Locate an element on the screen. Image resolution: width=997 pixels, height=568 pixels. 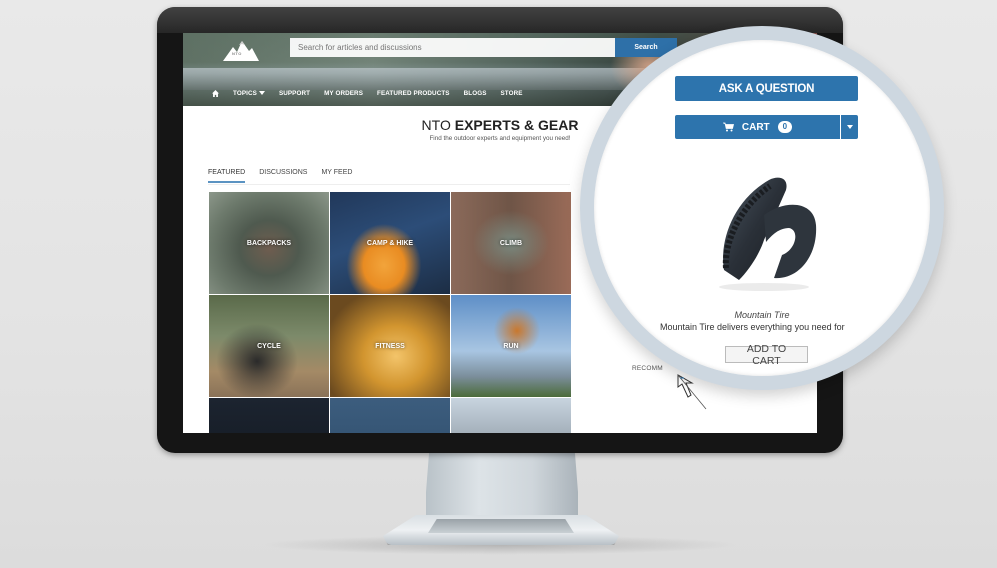
logo-text: NTO is located at coordinates (237, 53).